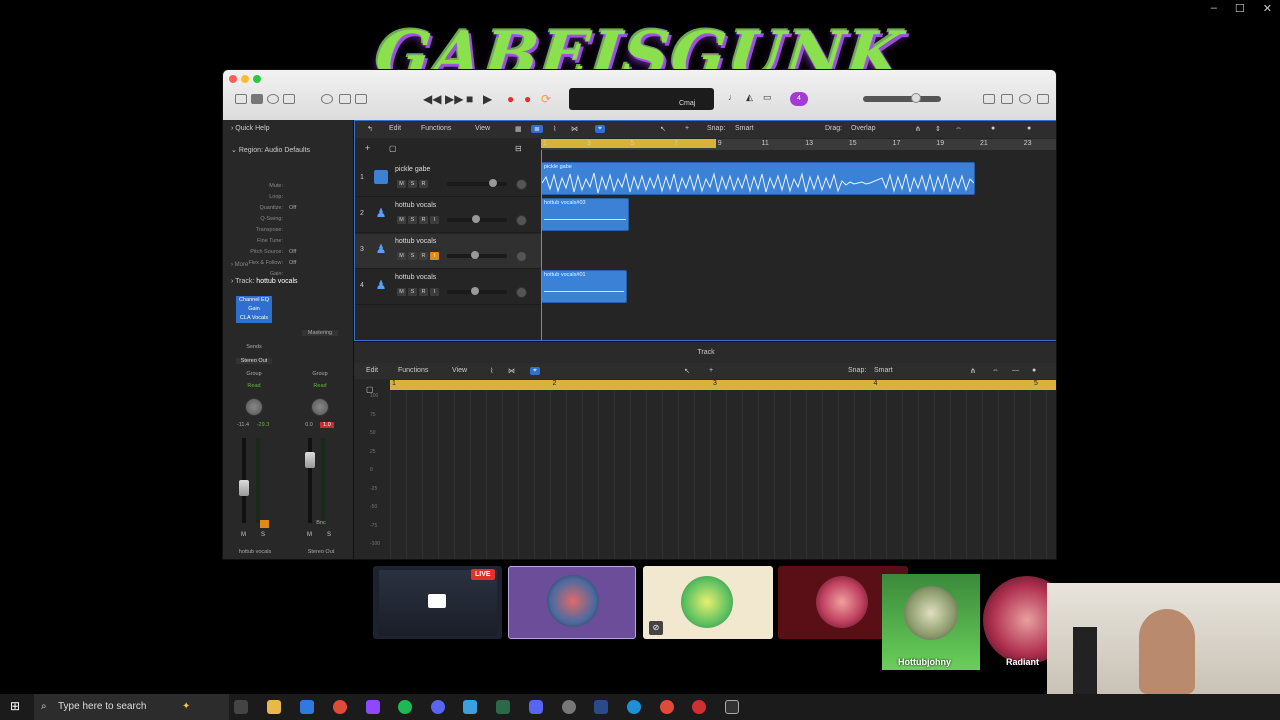 This screenshot has width=1280, height=720. Describe the element at coordinates (938, 129) in the screenshot. I see `vertical-zoom-icon: ⇕` at that location.